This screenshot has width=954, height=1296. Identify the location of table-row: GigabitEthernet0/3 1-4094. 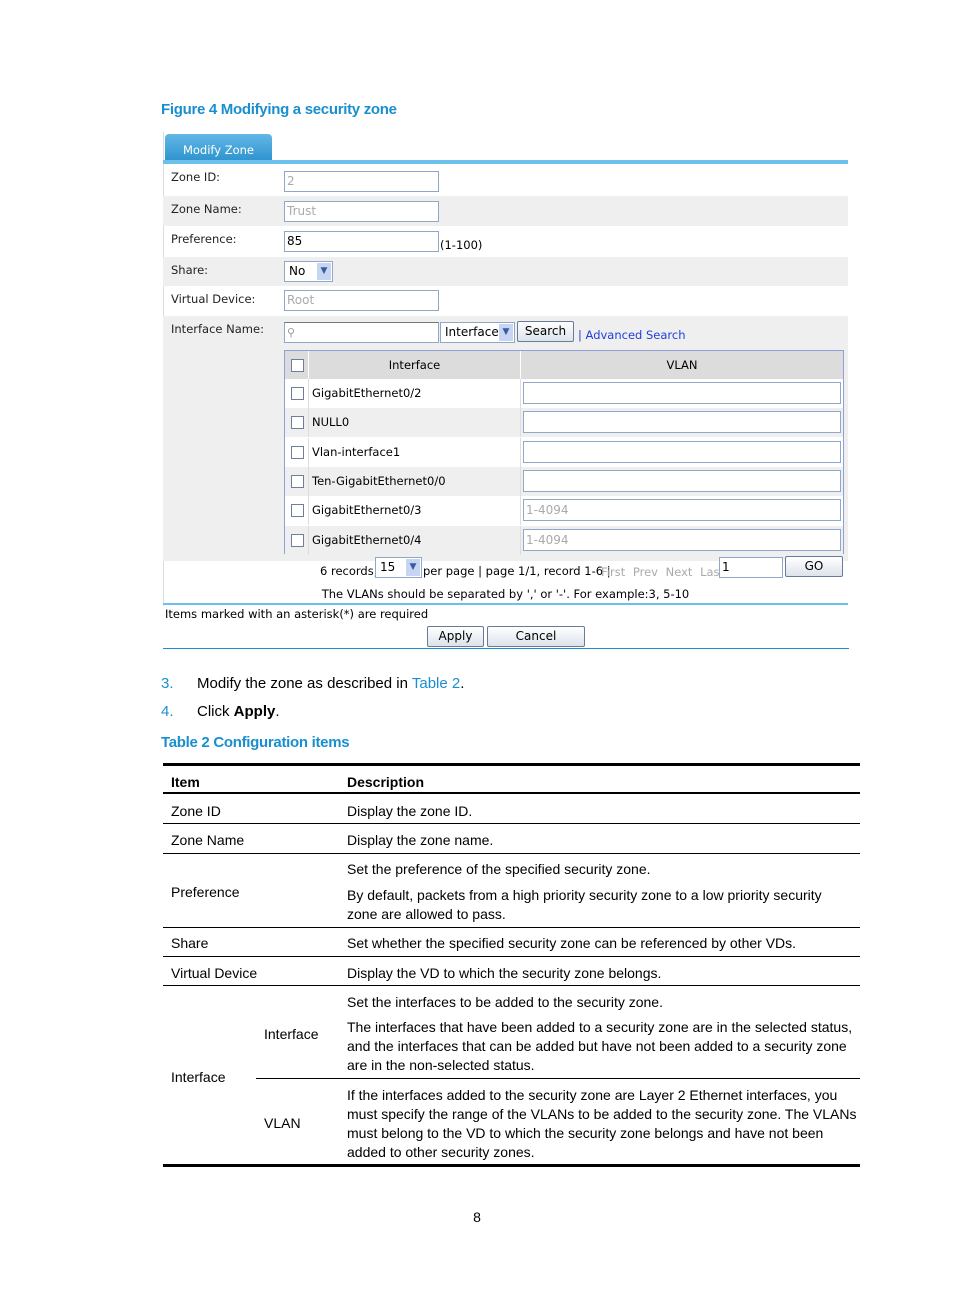
(564, 511).